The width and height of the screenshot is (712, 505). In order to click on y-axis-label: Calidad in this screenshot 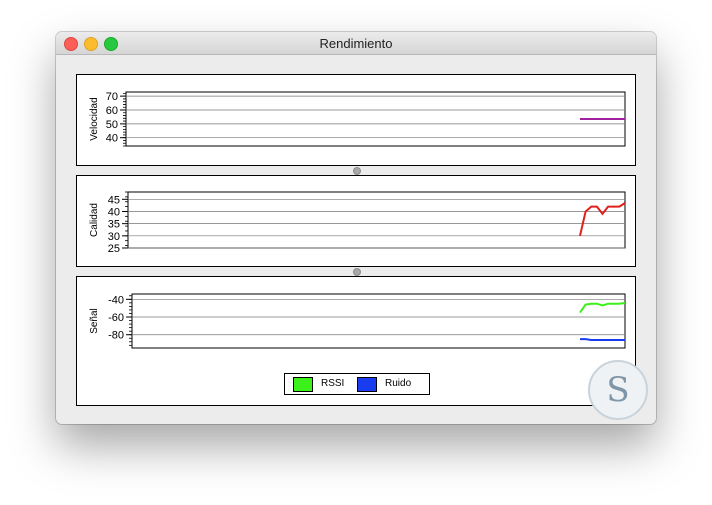, I will do `click(94, 220)`.